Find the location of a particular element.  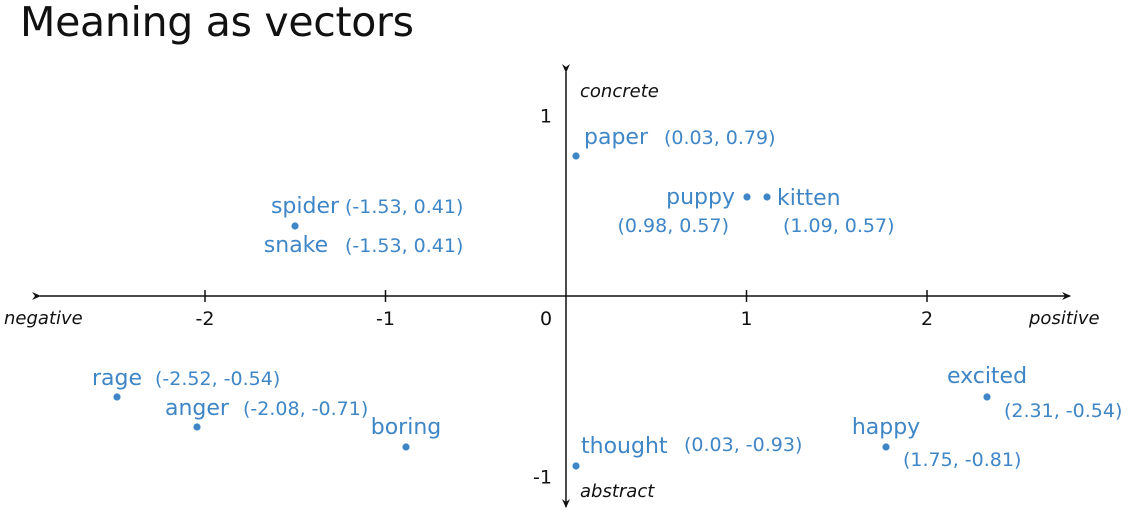

data-point-rage is located at coordinates (117, 397).